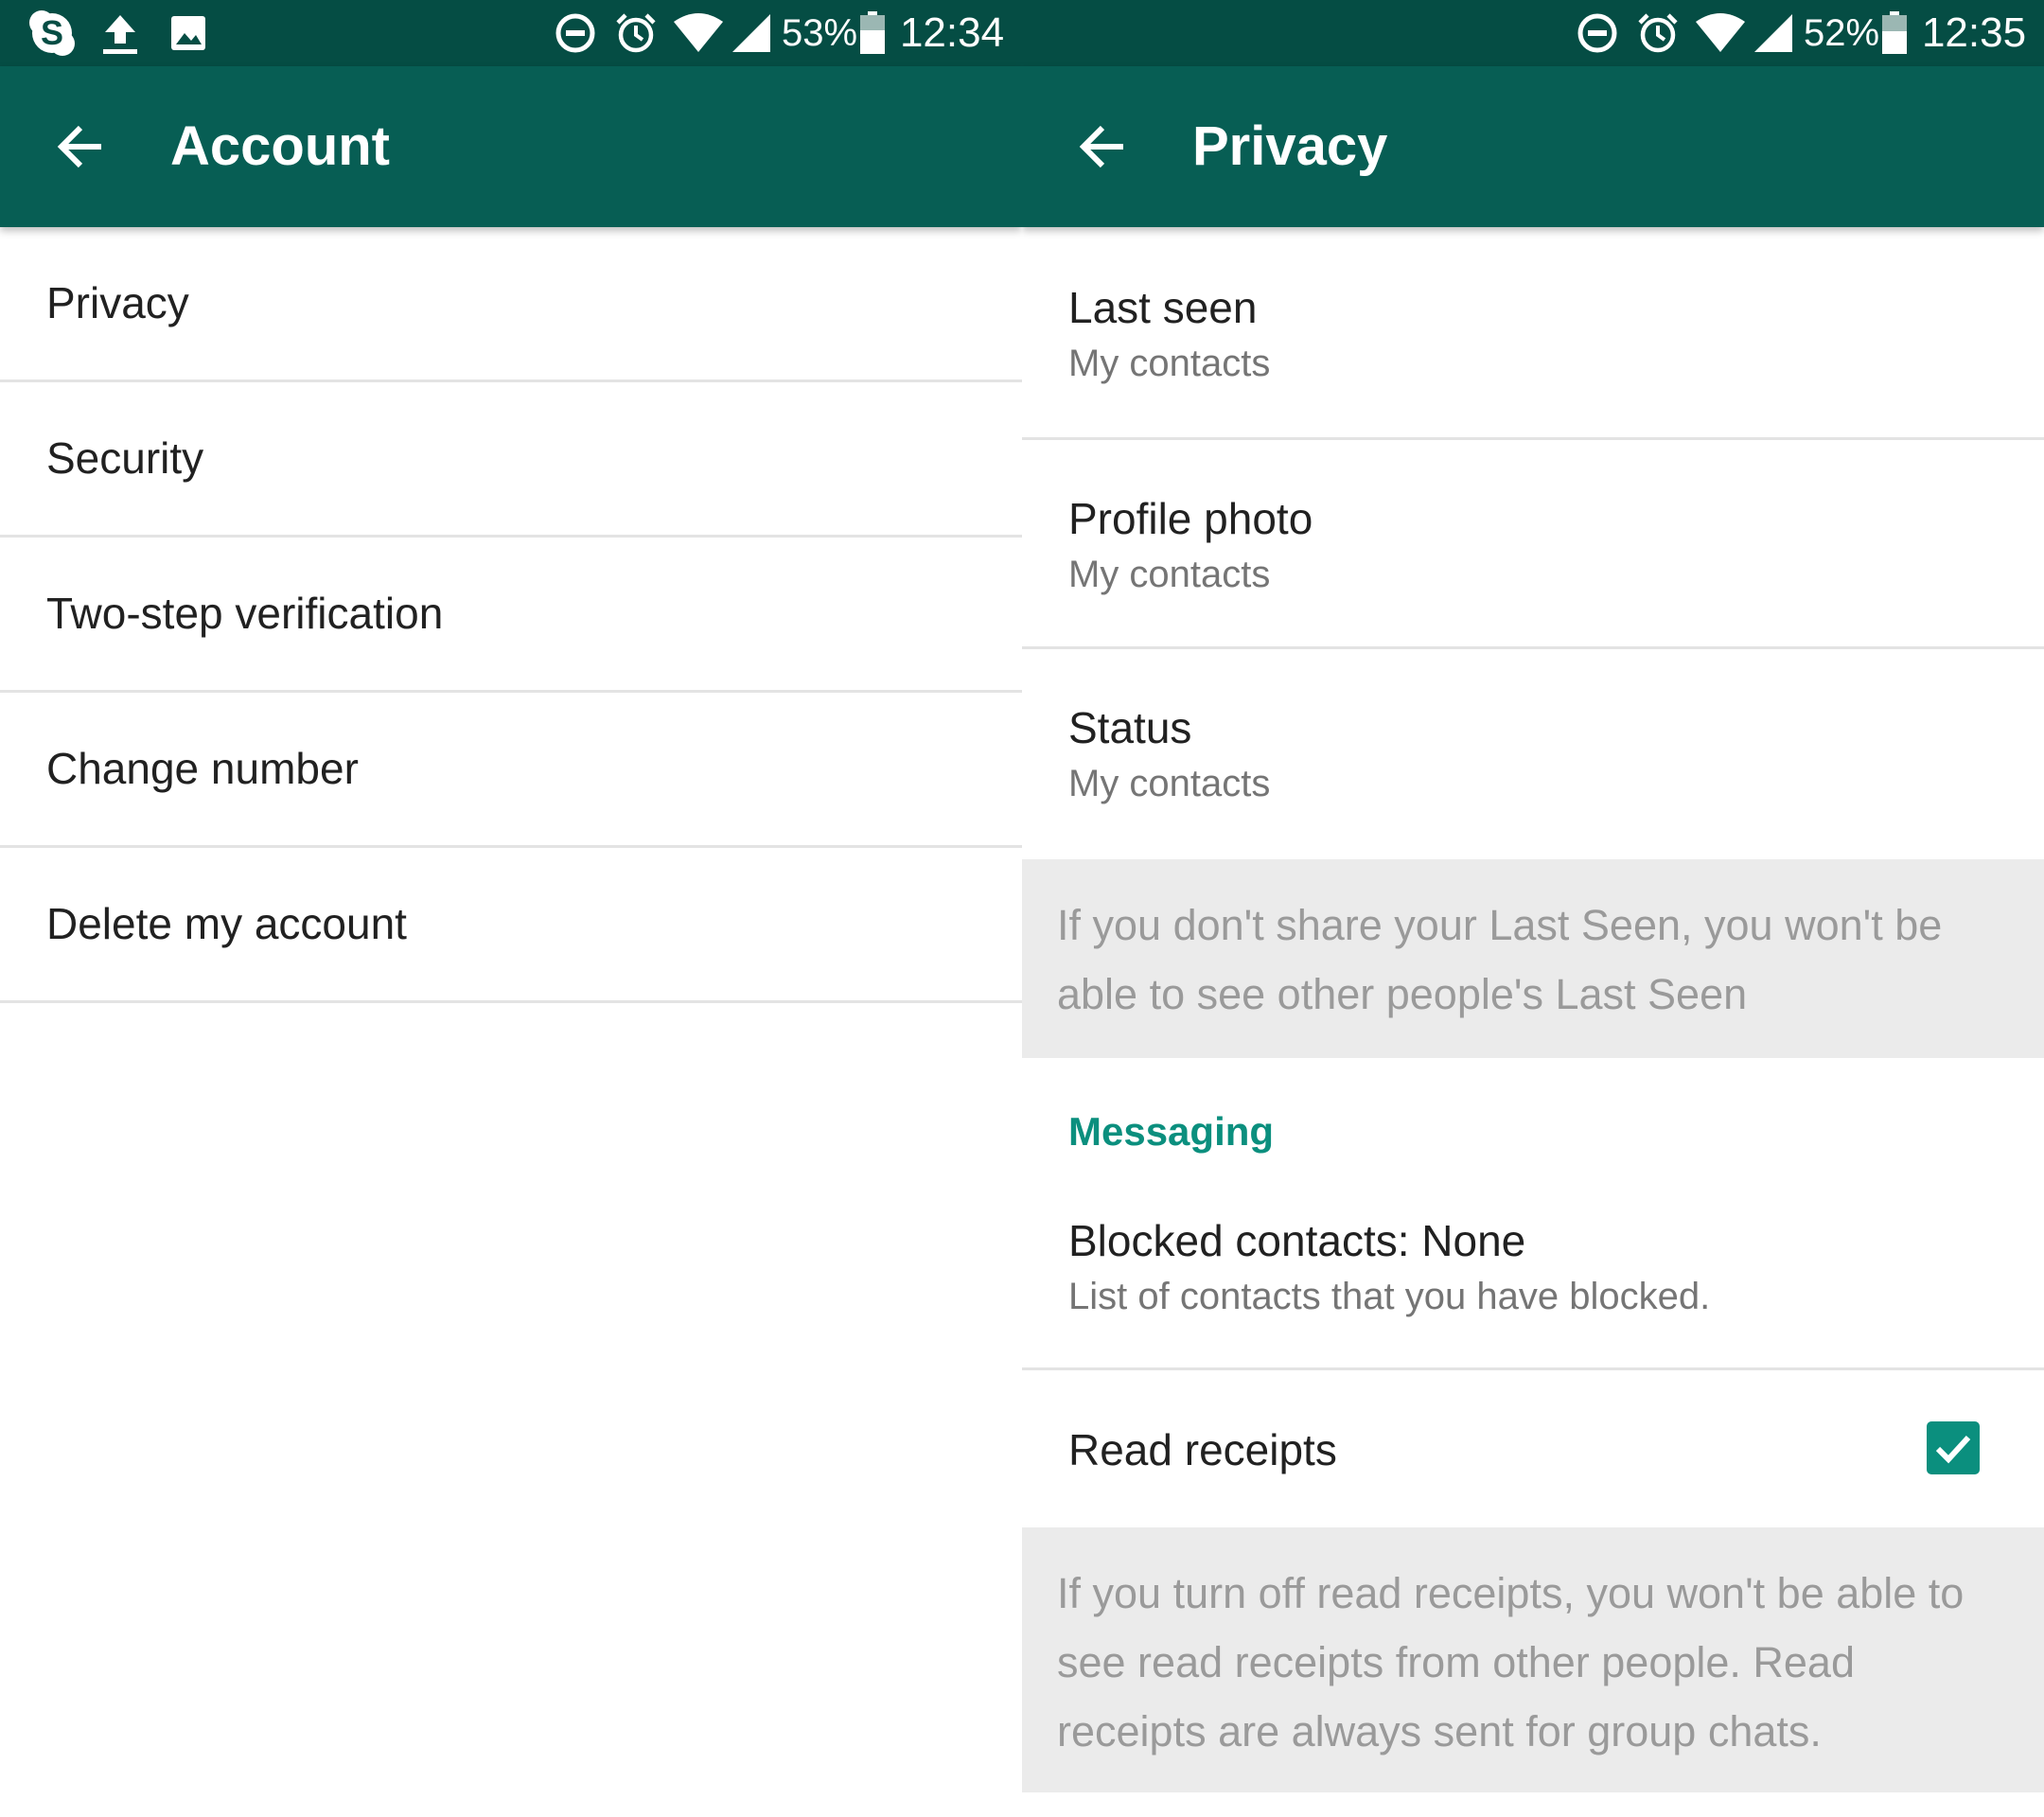 The width and height of the screenshot is (2044, 1817). What do you see at coordinates (188, 33) in the screenshot?
I see `image-icon` at bounding box center [188, 33].